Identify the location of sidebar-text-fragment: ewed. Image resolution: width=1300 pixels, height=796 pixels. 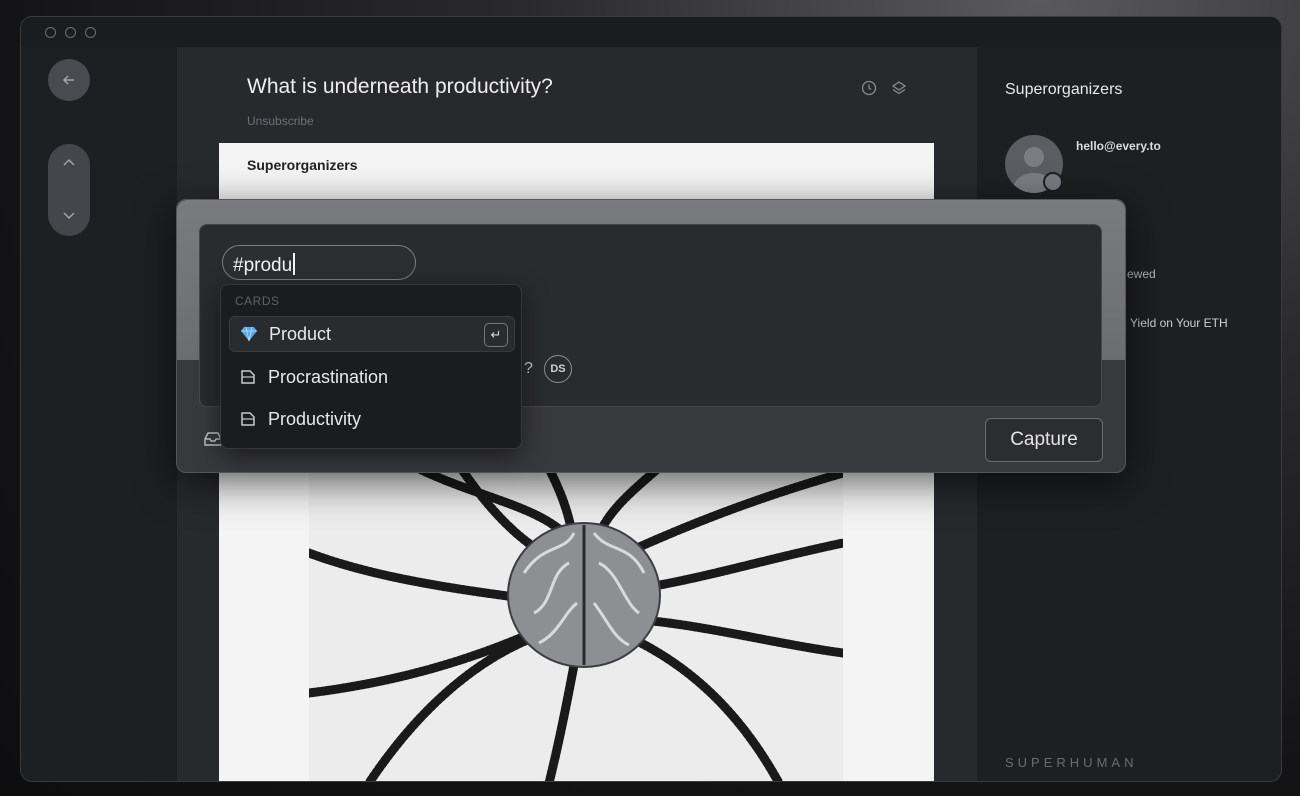
(1141, 274).